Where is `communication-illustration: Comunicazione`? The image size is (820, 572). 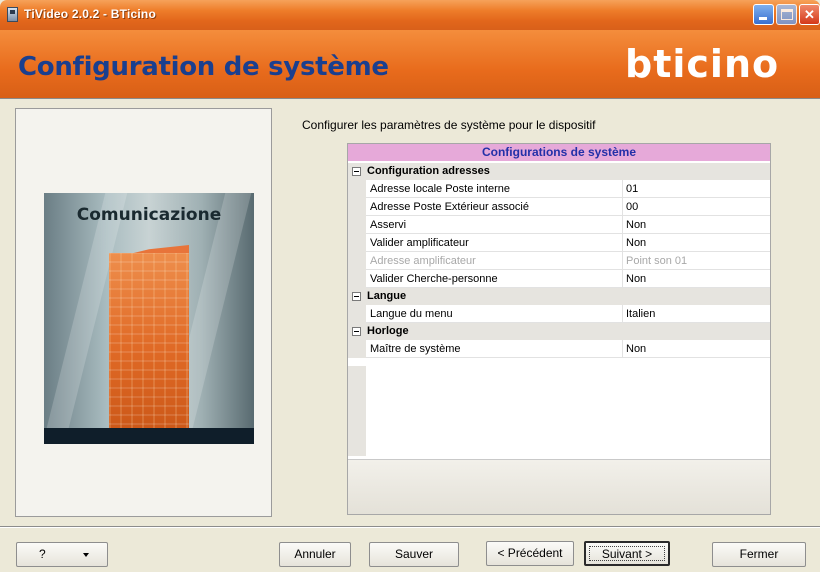
communication-illustration: Comunicazione is located at coordinates (149, 318).